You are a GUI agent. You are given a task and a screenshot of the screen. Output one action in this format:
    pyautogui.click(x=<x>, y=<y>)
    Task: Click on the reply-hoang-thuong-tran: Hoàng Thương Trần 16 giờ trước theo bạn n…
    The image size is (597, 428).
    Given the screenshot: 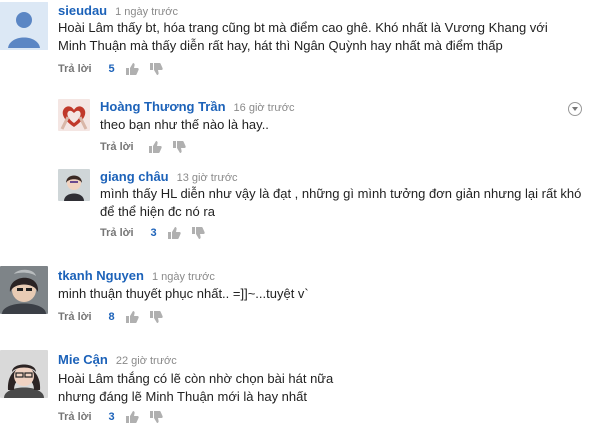 What is the action you would take?
    pyautogui.click(x=327, y=127)
    